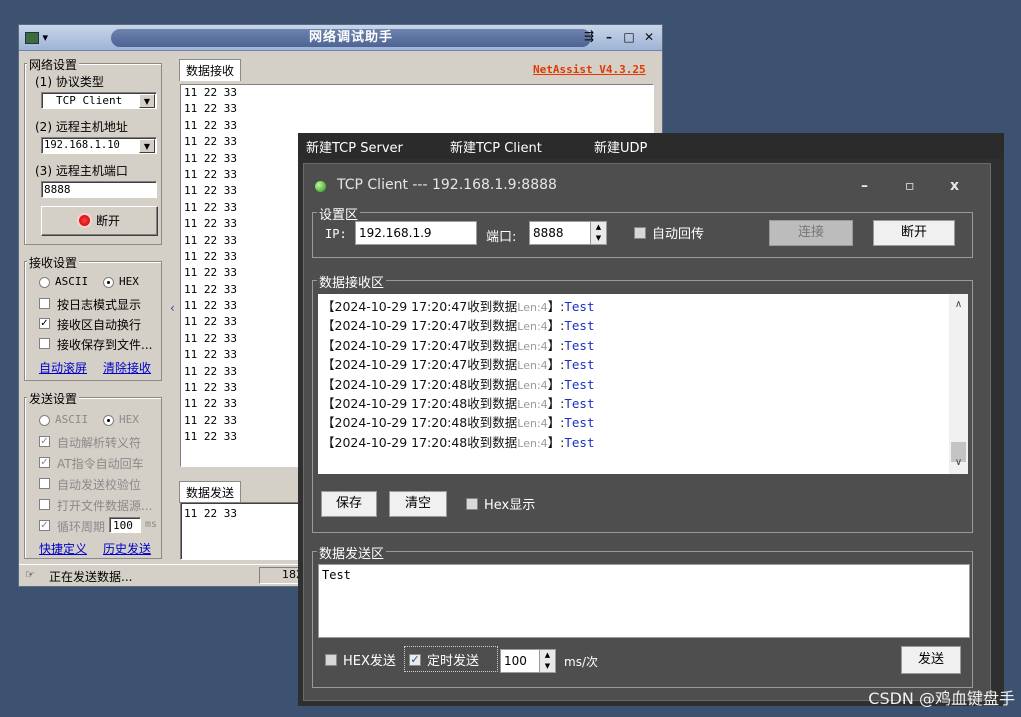 The width and height of the screenshot is (1021, 717). What do you see at coordinates (910, 186) in the screenshot?
I see `tc-maximize-button: ▫` at bounding box center [910, 186].